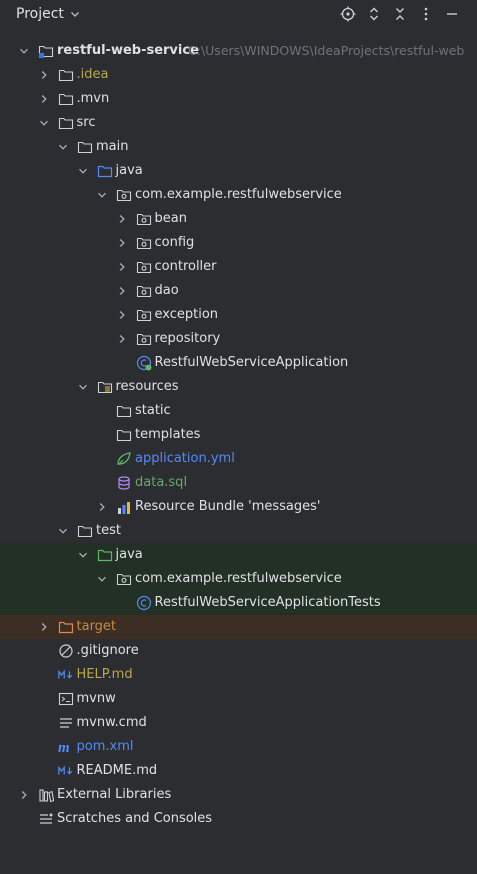 Image resolution: width=477 pixels, height=874 pixels. I want to click on tree-node-label: HELP.md, so click(104, 674).